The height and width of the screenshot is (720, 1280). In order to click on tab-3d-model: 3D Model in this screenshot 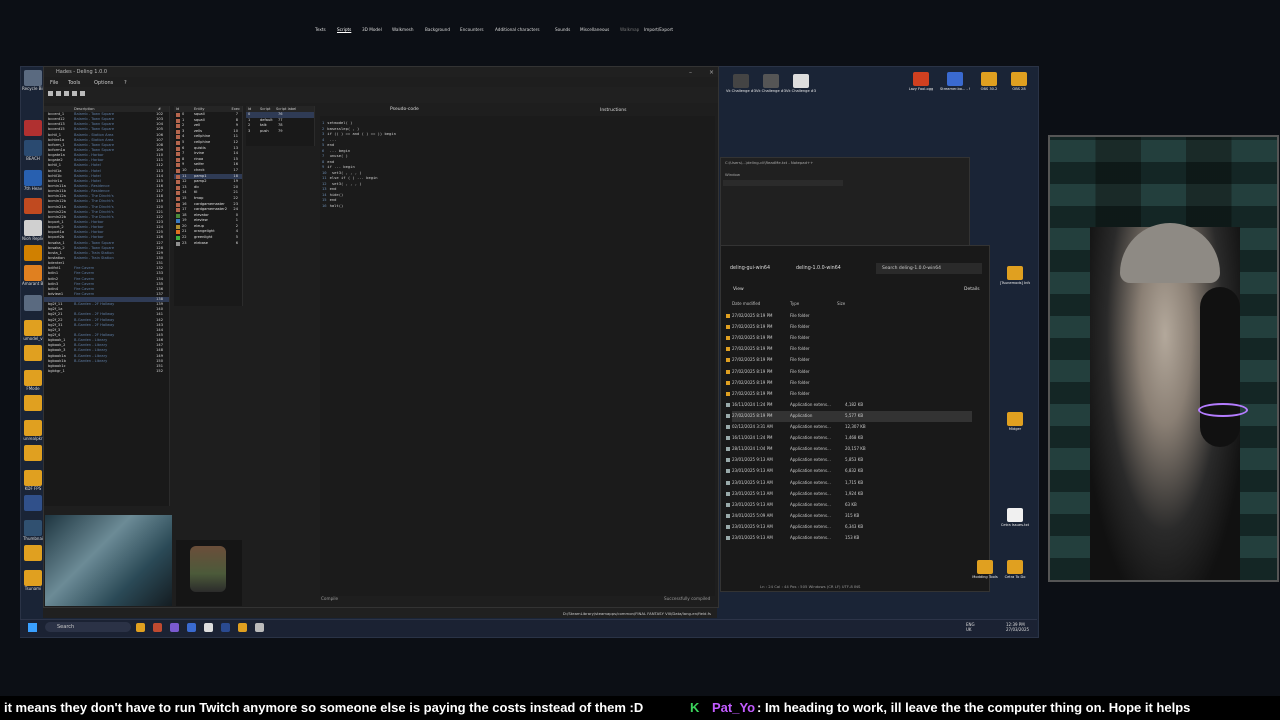, I will do `click(372, 29)`.